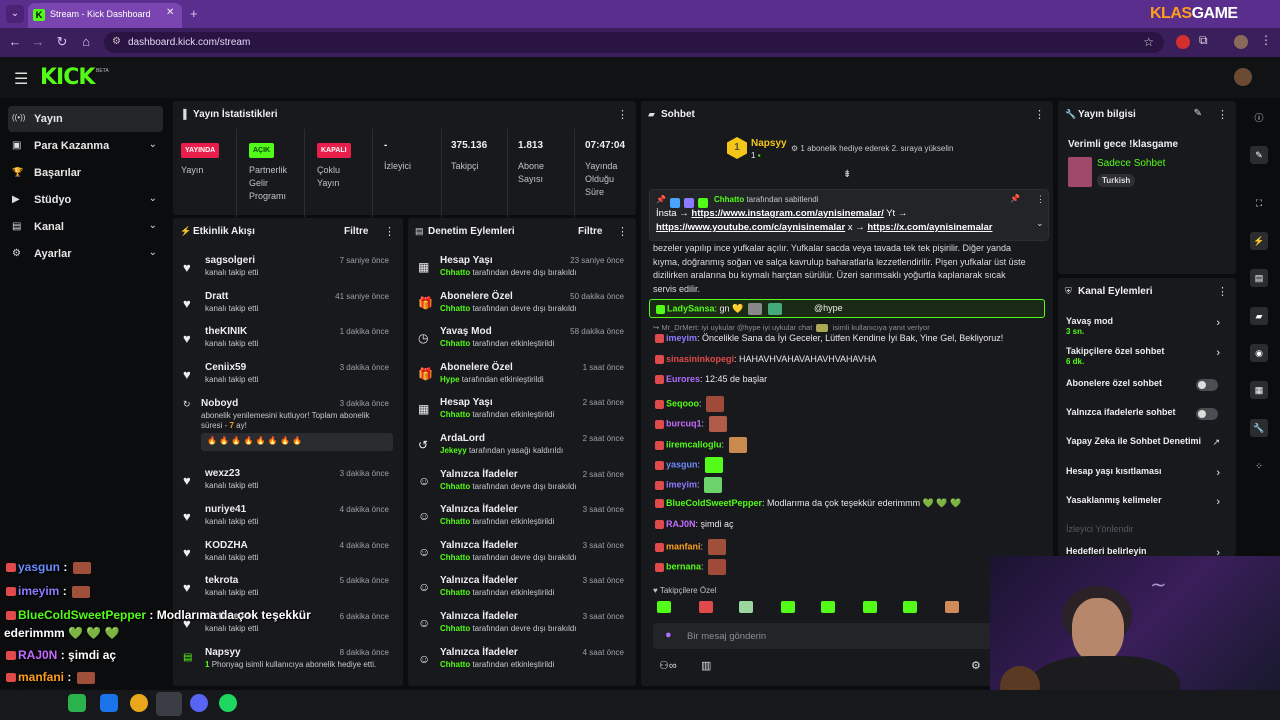  I want to click on kick-logo: KICK, so click(67, 77).